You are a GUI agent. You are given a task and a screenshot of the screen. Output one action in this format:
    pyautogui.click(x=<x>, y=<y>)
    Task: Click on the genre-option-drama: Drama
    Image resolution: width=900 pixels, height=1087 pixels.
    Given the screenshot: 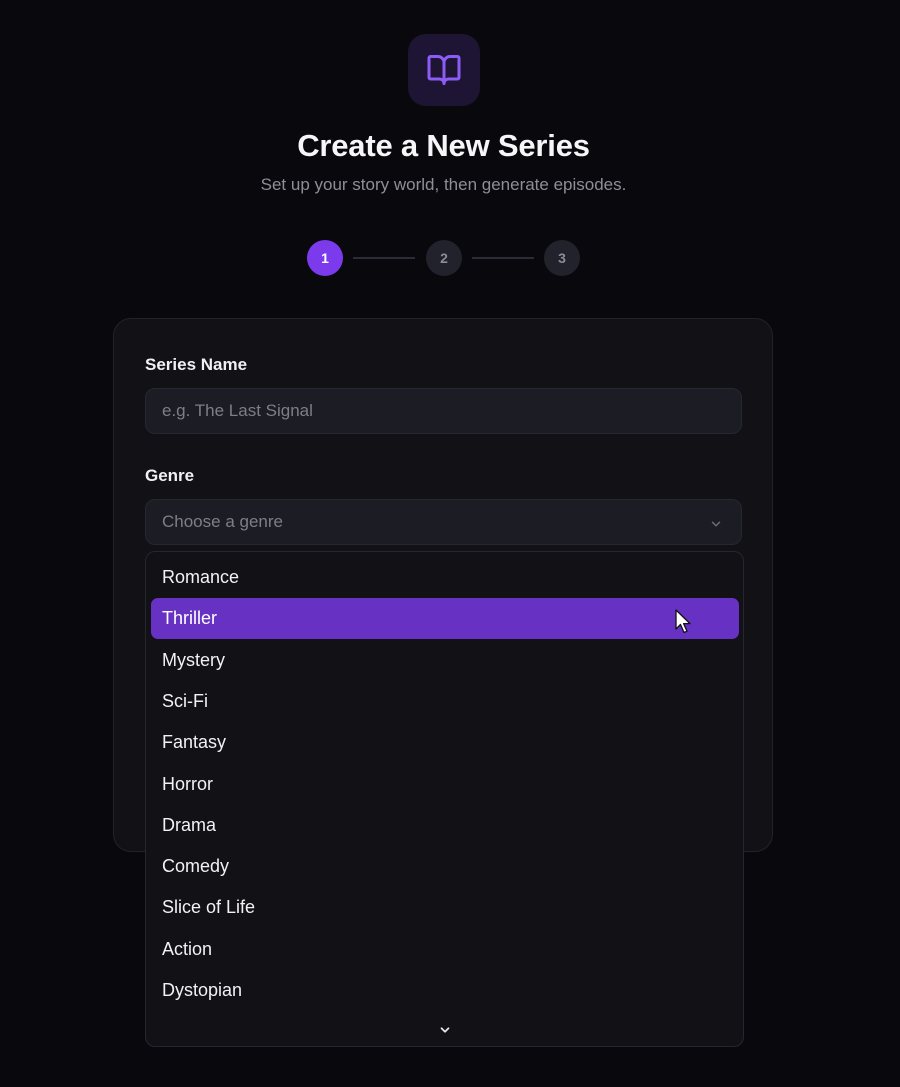 What is the action you would take?
    pyautogui.click(x=445, y=825)
    